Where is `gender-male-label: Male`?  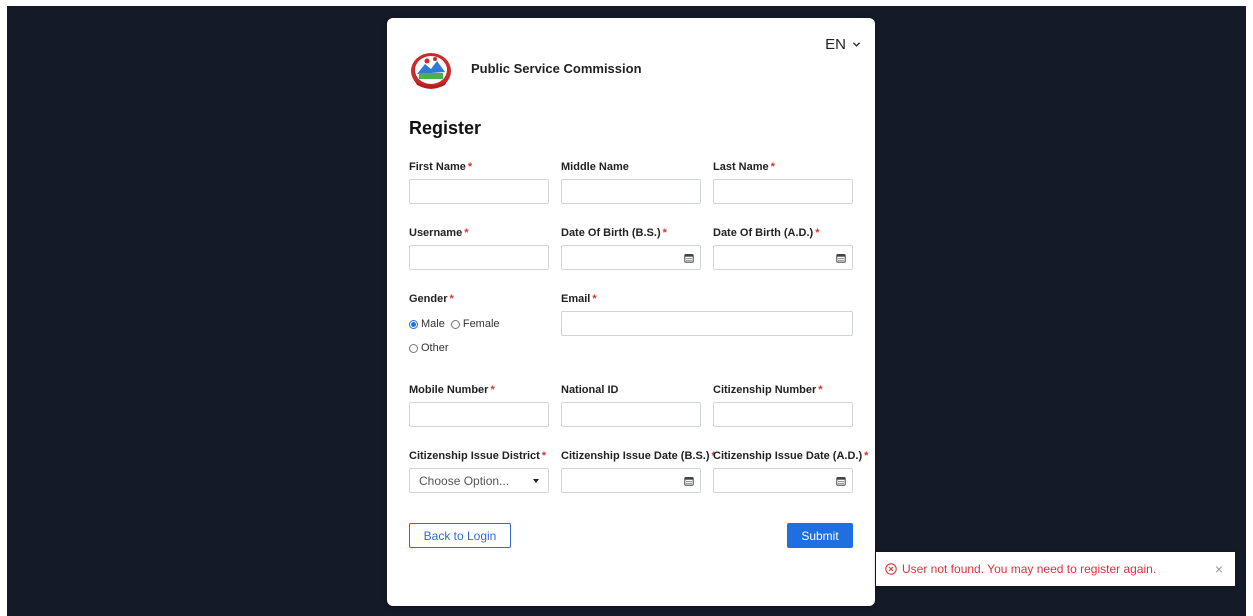
gender-male-label: Male is located at coordinates (433, 324).